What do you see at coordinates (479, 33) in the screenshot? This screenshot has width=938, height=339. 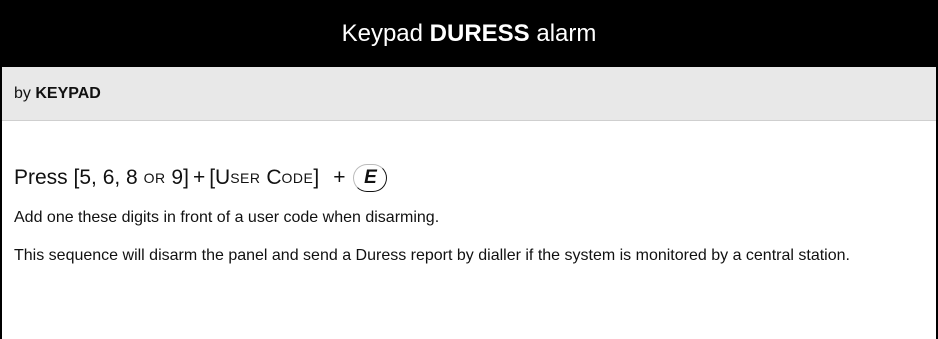 I see `title-emphasis: DURESS` at bounding box center [479, 33].